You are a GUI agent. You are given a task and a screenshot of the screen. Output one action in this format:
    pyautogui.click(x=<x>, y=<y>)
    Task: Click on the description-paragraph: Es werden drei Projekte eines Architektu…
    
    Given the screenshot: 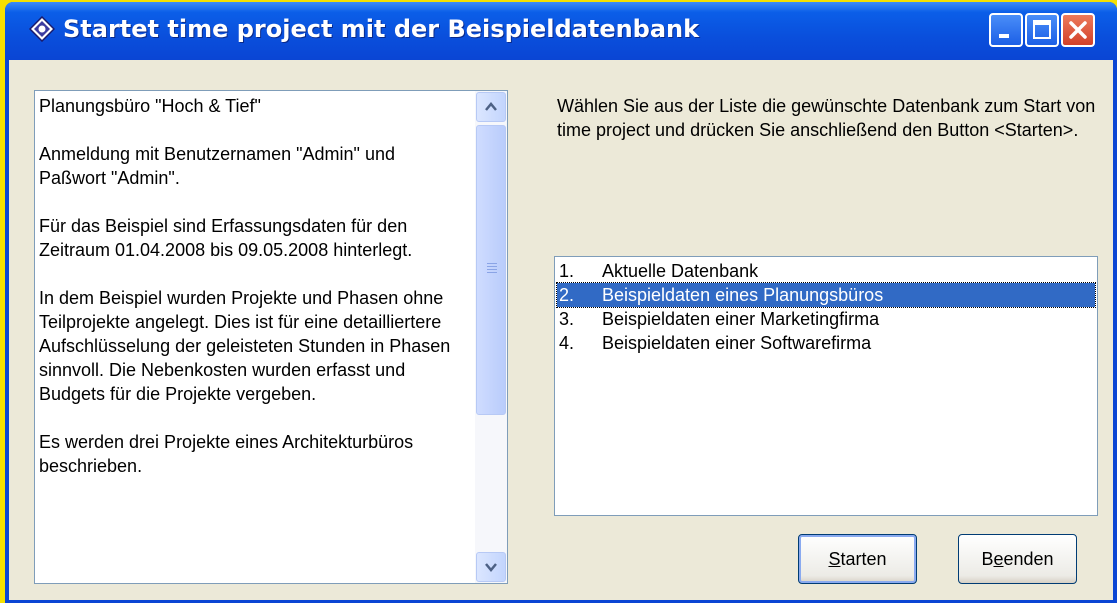 What is the action you would take?
    pyautogui.click(x=226, y=454)
    